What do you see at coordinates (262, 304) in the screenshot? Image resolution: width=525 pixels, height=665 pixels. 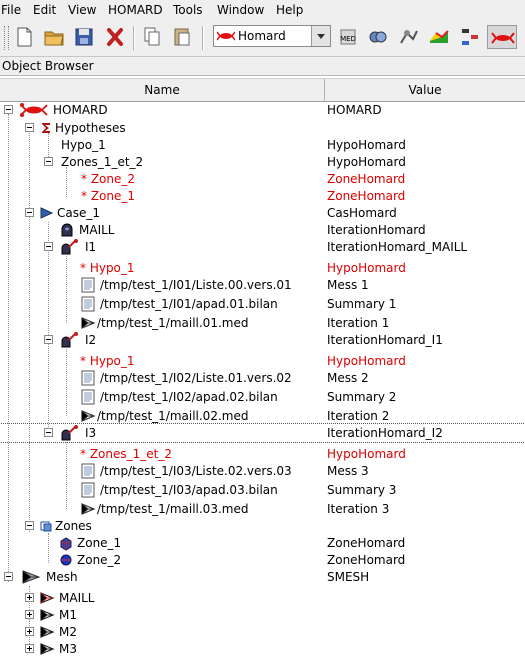 I see `tree-item-file-summary-1: /tmp/test_1/I01/apad.01.bilan Summary 1` at bounding box center [262, 304].